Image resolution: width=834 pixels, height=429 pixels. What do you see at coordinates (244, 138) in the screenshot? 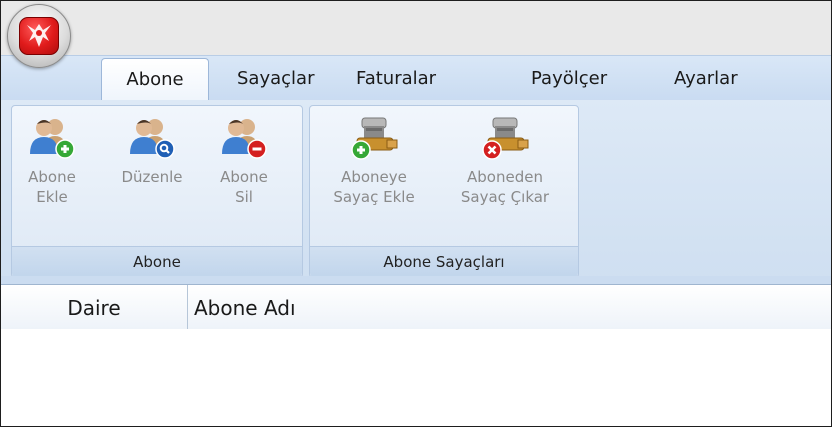
I see `users-remove-icon` at bounding box center [244, 138].